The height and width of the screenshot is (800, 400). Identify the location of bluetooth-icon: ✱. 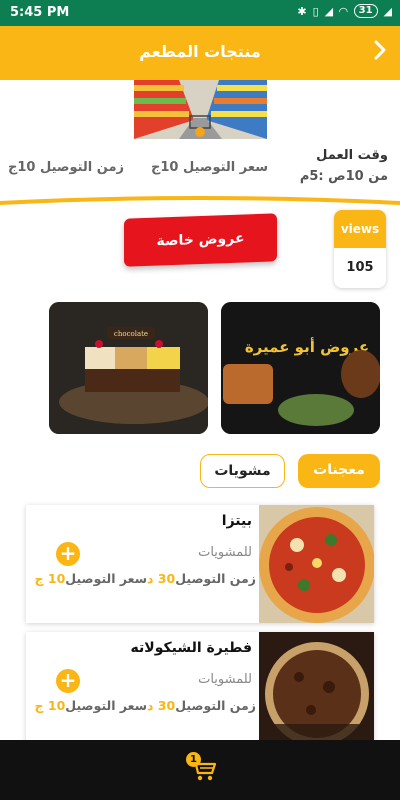
(302, 11).